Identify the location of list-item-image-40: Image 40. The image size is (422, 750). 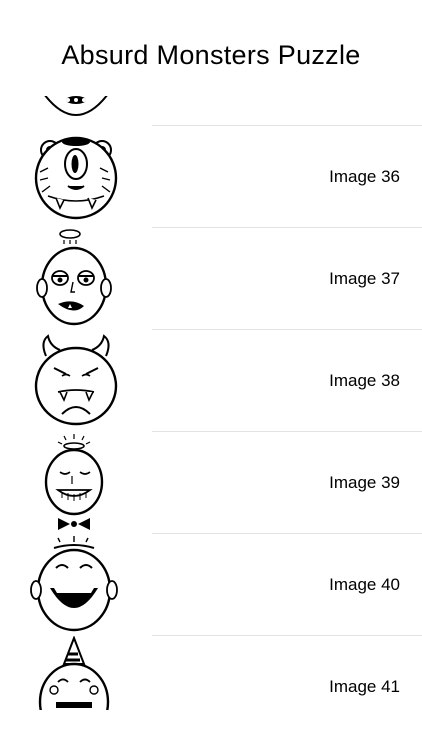
(211, 585).